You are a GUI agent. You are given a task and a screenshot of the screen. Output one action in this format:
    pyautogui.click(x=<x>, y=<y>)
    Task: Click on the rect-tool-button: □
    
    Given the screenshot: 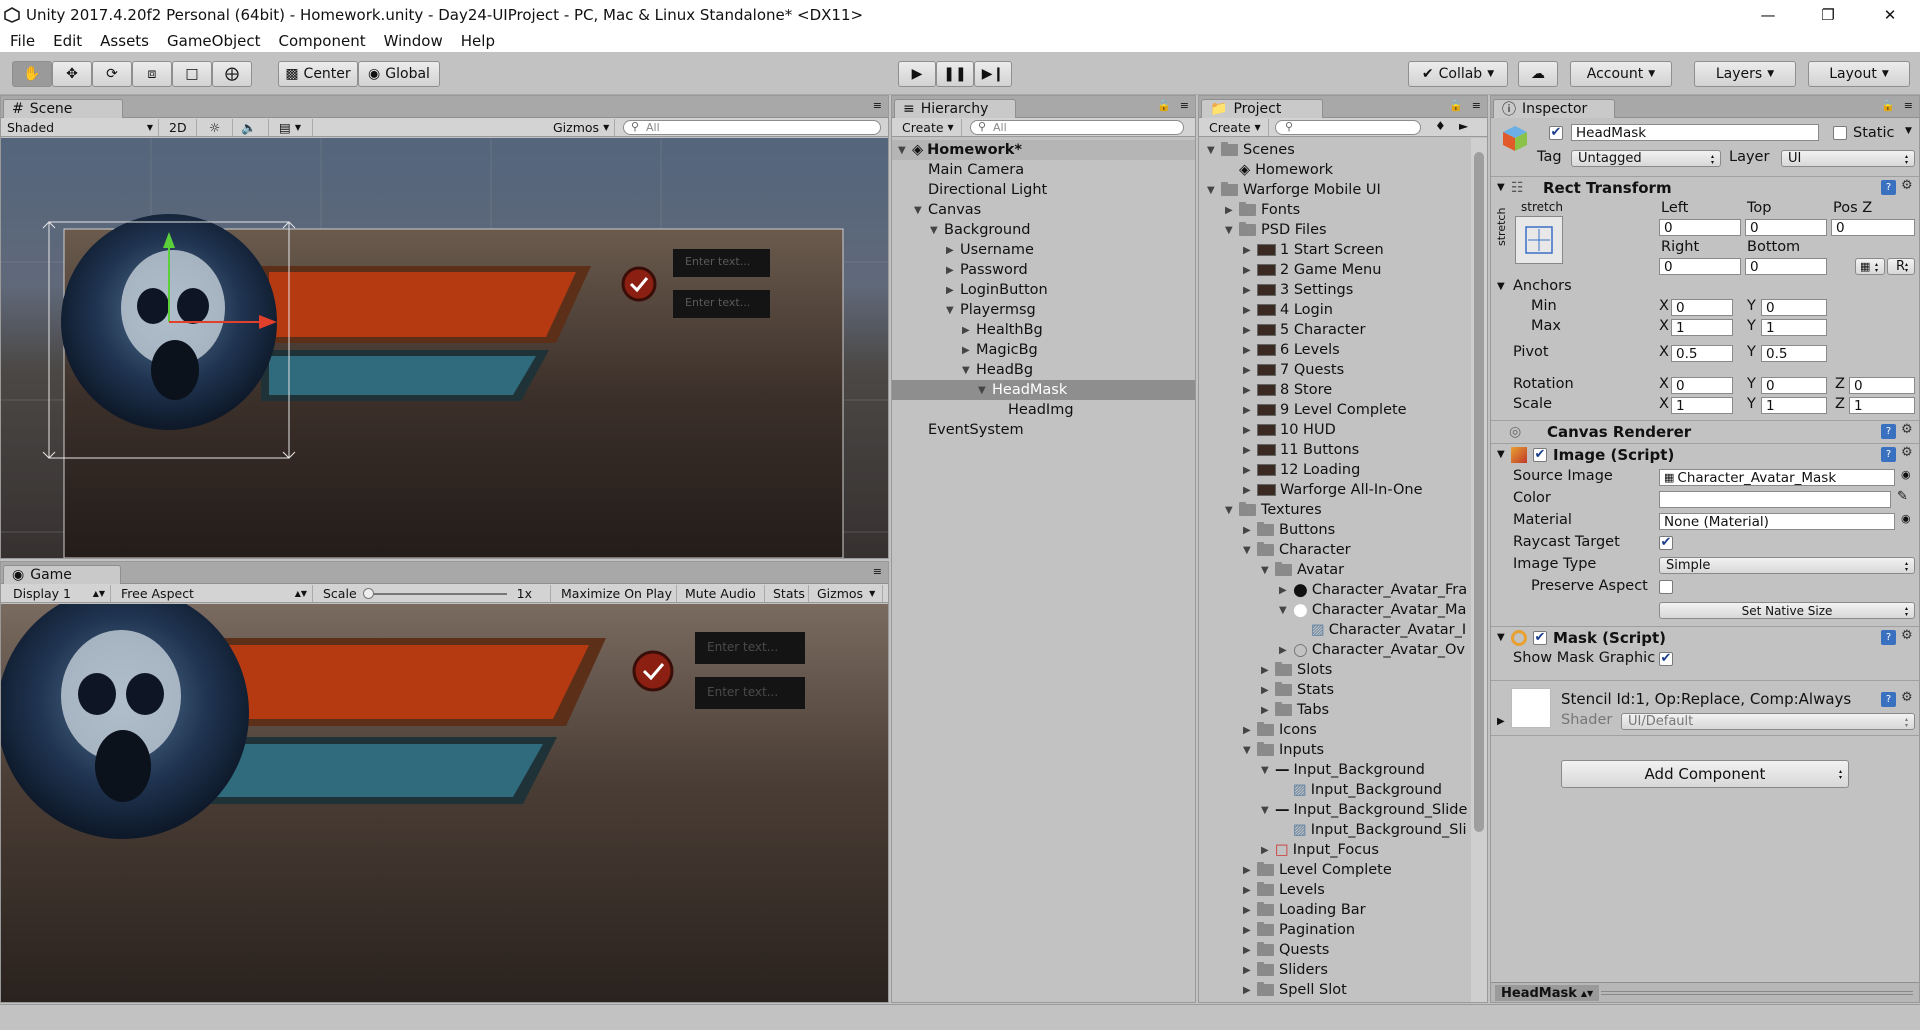 What is the action you would take?
    pyautogui.click(x=192, y=74)
    